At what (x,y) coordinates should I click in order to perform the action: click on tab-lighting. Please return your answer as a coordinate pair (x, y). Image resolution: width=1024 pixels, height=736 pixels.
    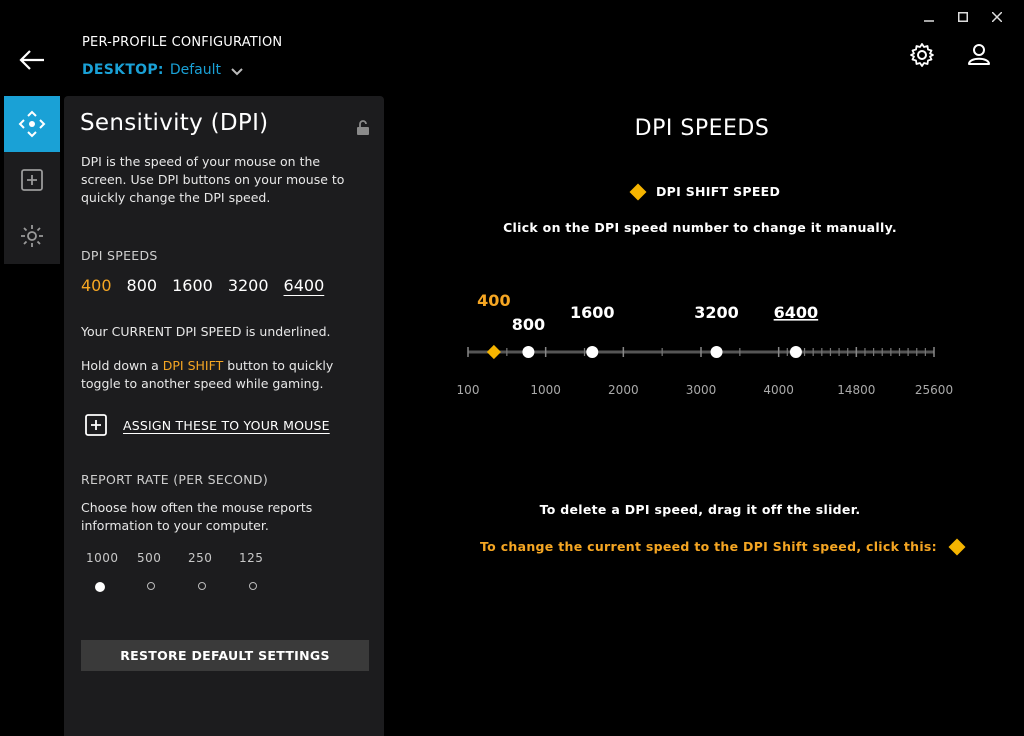
    Looking at the image, I should click on (32, 236).